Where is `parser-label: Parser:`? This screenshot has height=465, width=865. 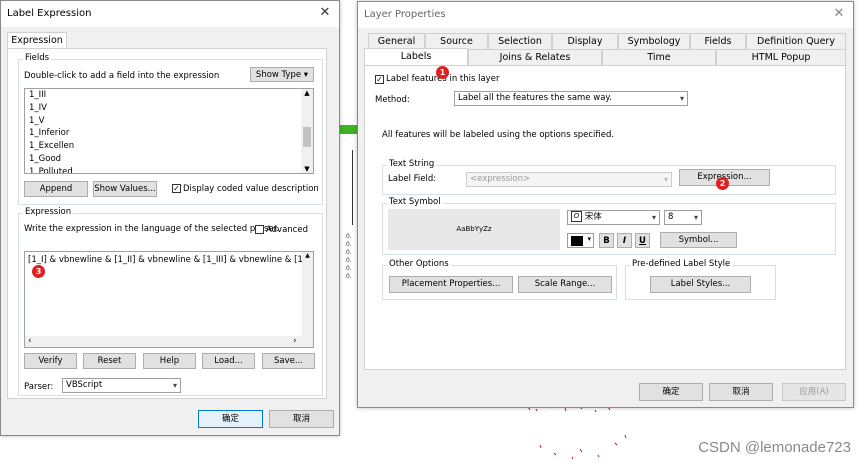
parser-label: Parser: is located at coordinates (39, 387).